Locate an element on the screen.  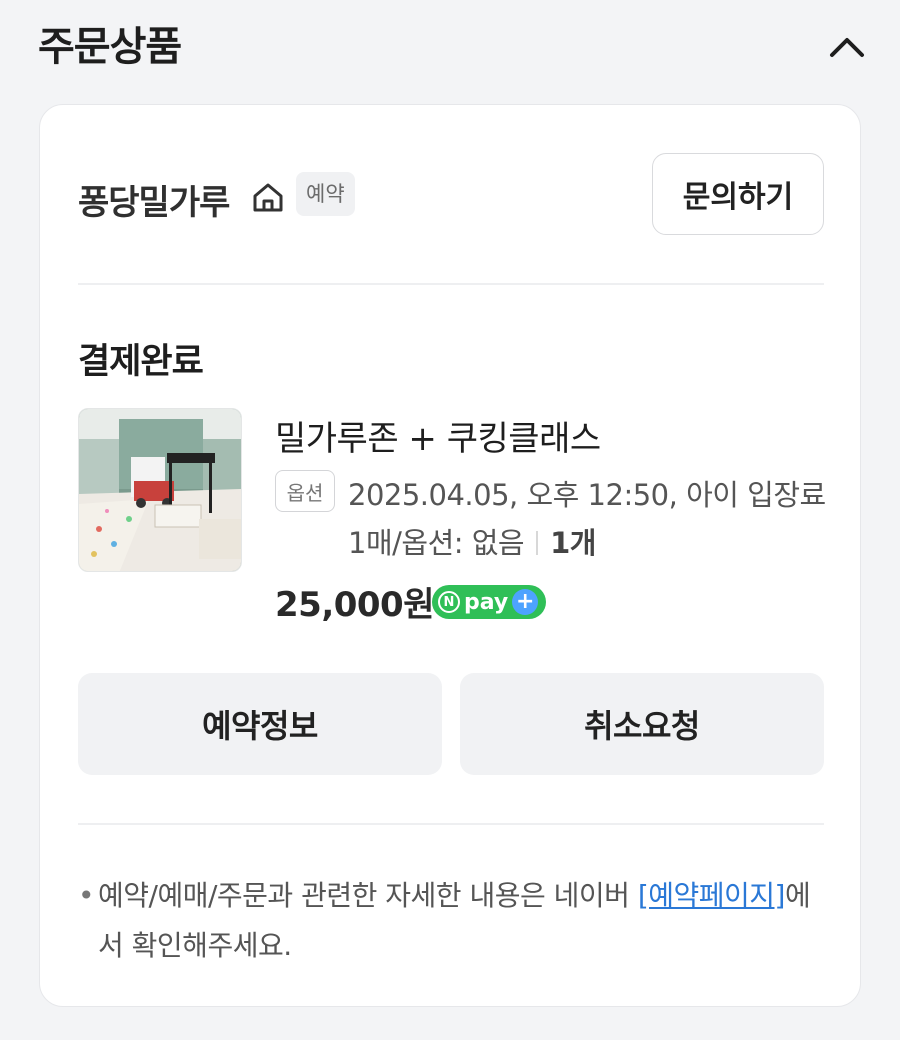
product-thumbnail is located at coordinates (160, 490).